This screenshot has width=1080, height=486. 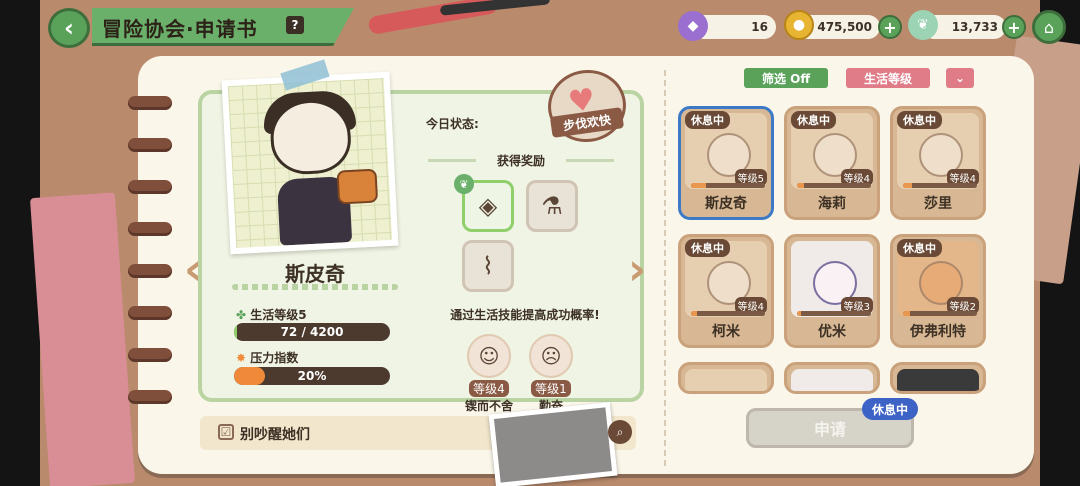 What do you see at coordinates (521, 160) in the screenshot?
I see `reward-title: 获得奖励` at bounding box center [521, 160].